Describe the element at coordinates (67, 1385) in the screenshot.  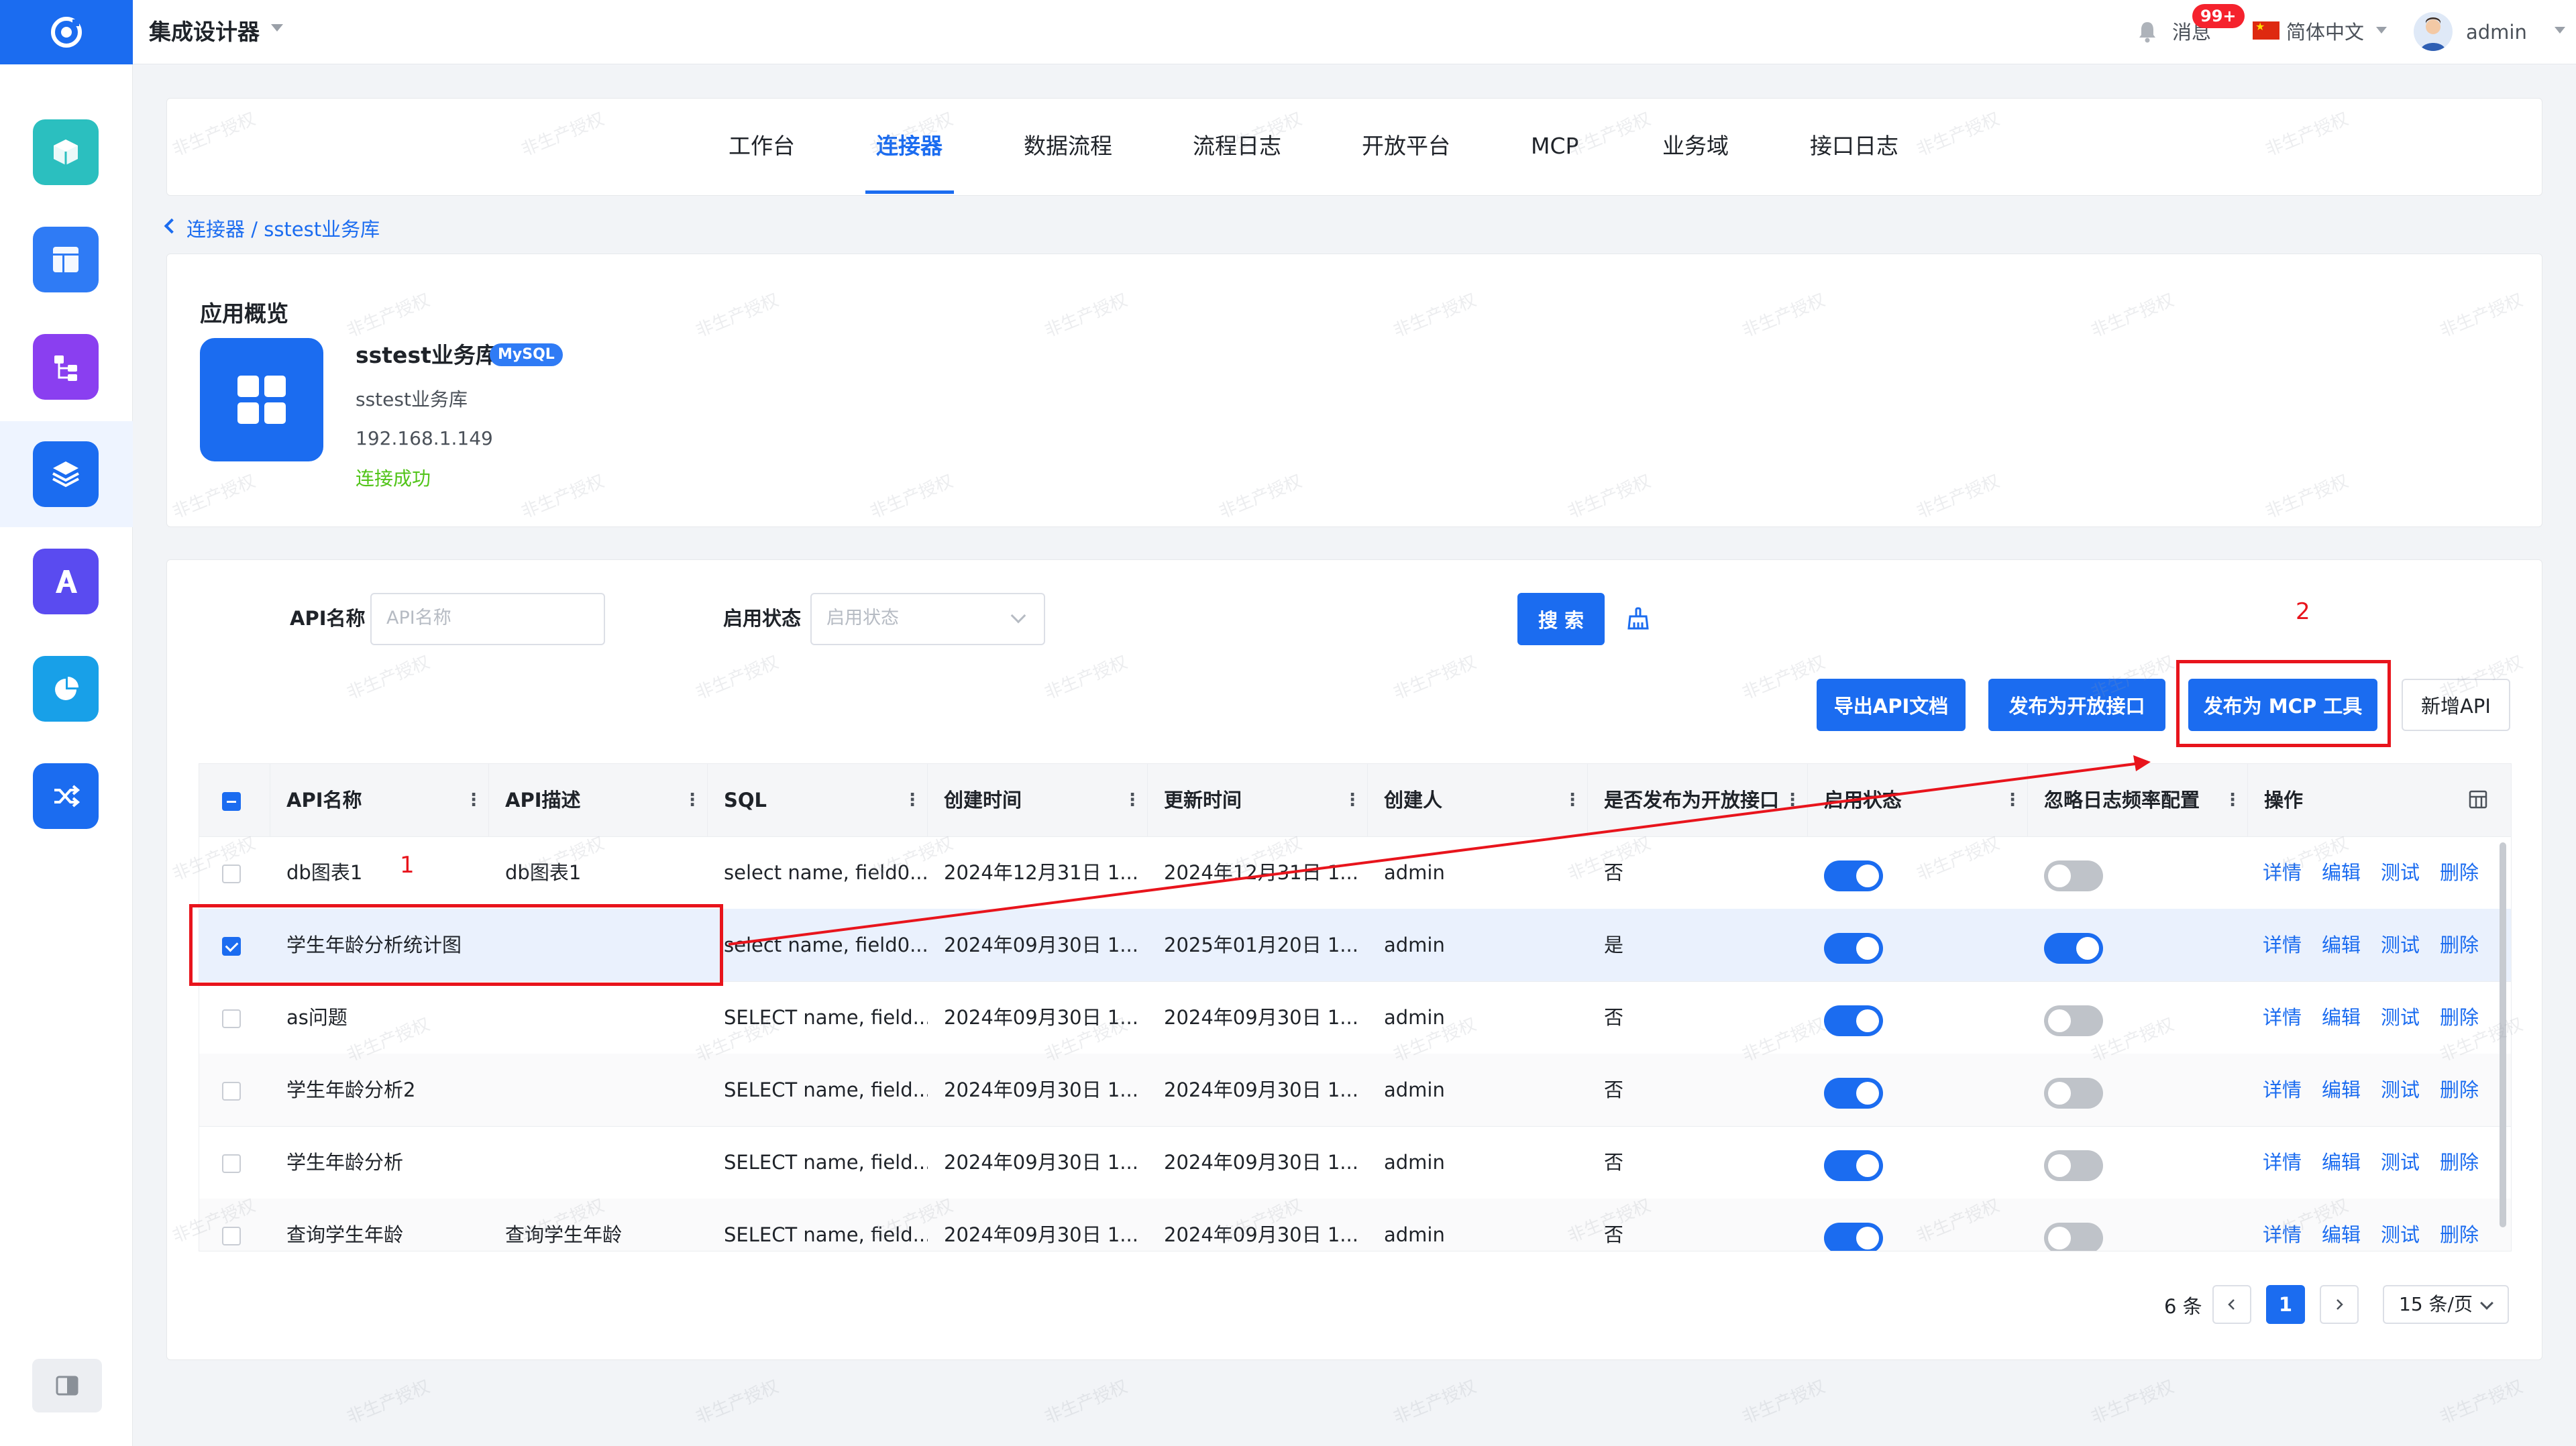
I see `sidebar-collapse-button` at that location.